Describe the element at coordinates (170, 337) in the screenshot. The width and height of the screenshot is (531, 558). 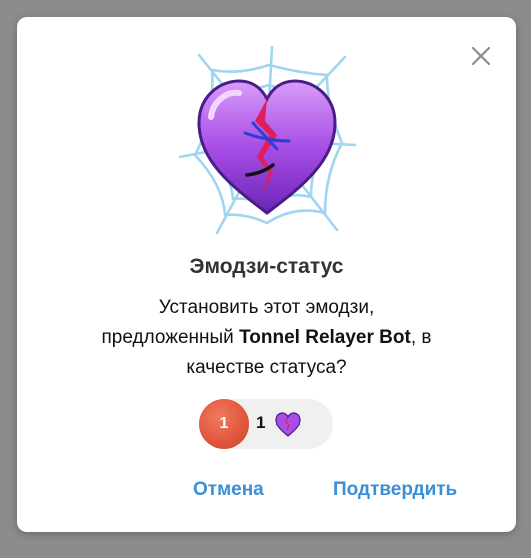
I see `message-prefix: предложенный` at that location.